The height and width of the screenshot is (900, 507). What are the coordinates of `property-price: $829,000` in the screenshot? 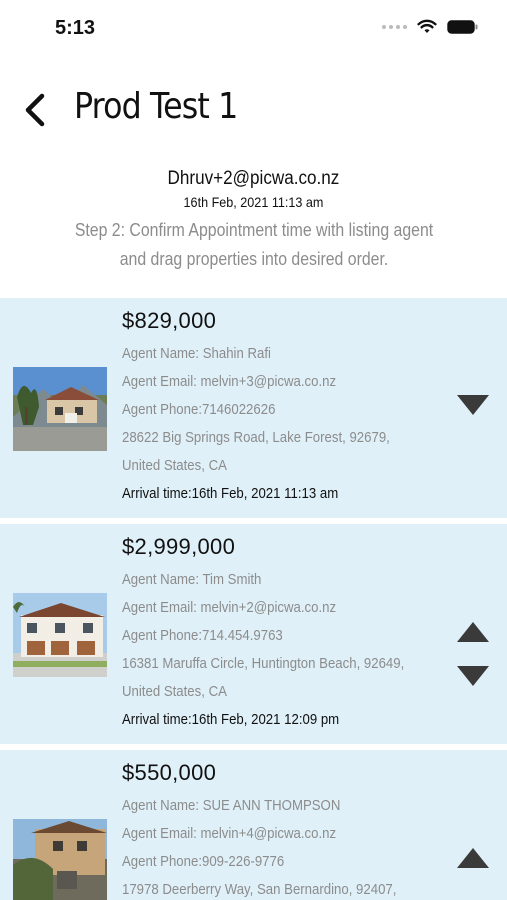 It's located at (169, 320).